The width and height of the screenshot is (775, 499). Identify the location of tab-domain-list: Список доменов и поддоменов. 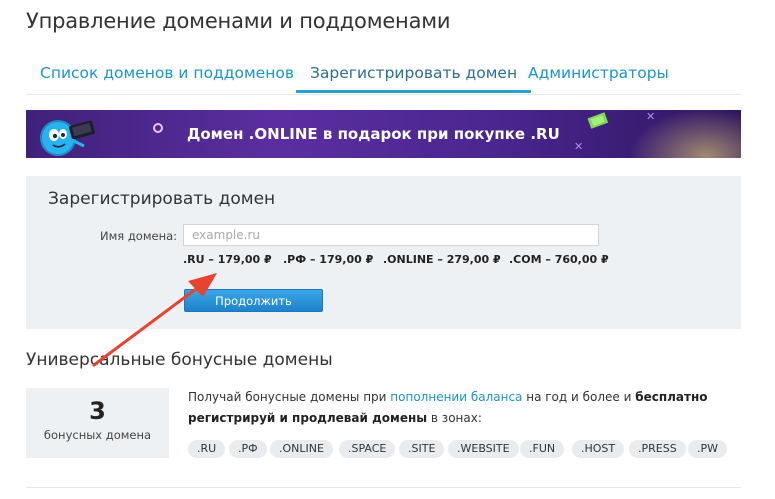
(167, 75).